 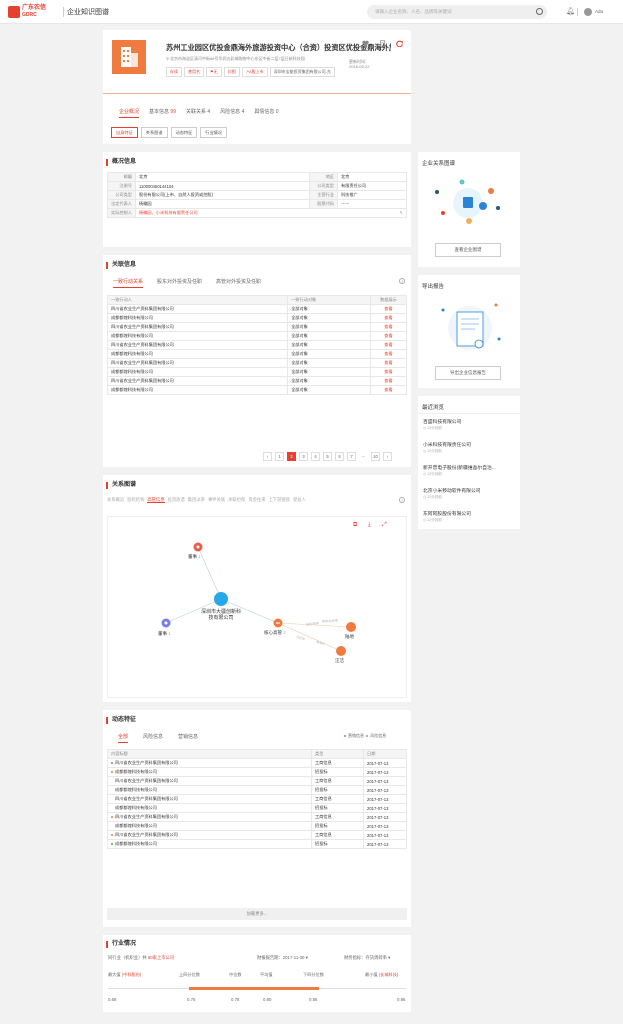 What do you see at coordinates (291, 456) in the screenshot?
I see `page-button: 2` at bounding box center [291, 456].